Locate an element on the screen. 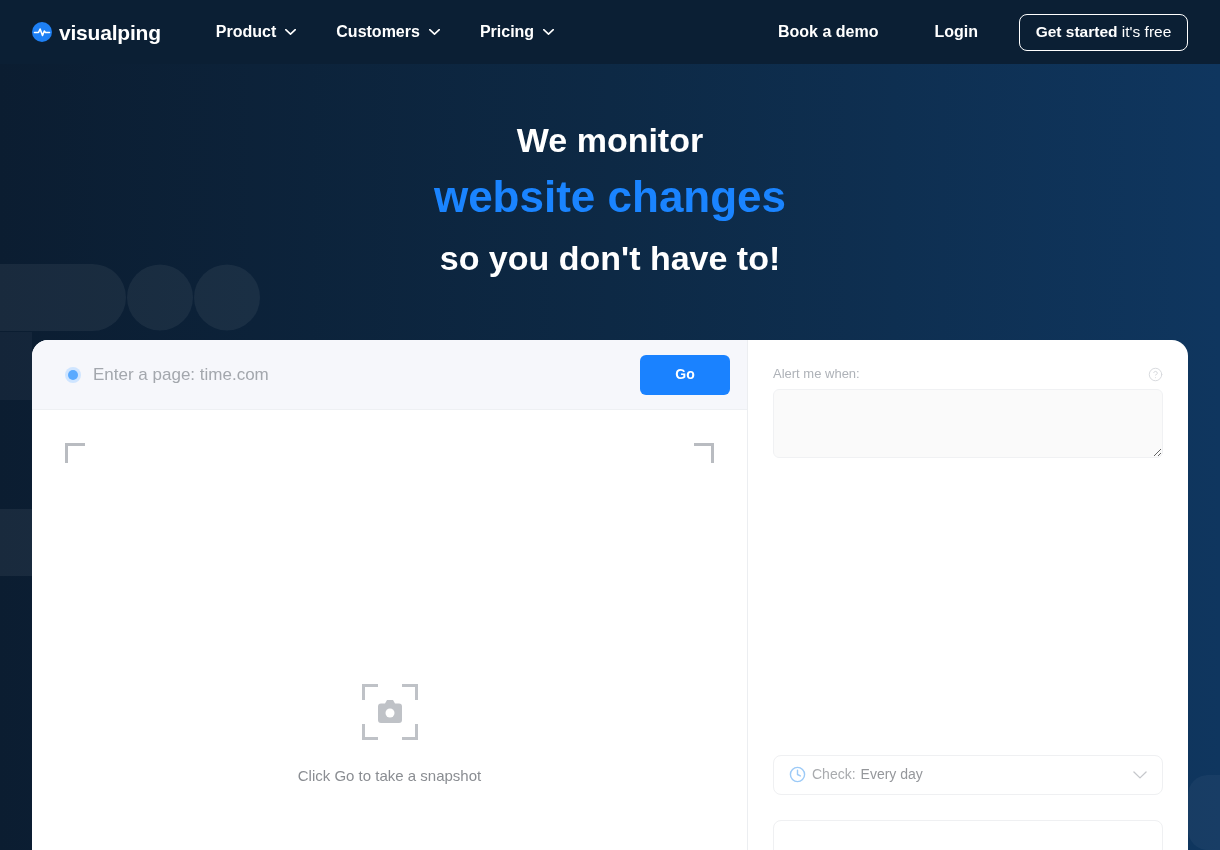 The image size is (1220, 850). hero-heading: We monitor is located at coordinates (610, 140).